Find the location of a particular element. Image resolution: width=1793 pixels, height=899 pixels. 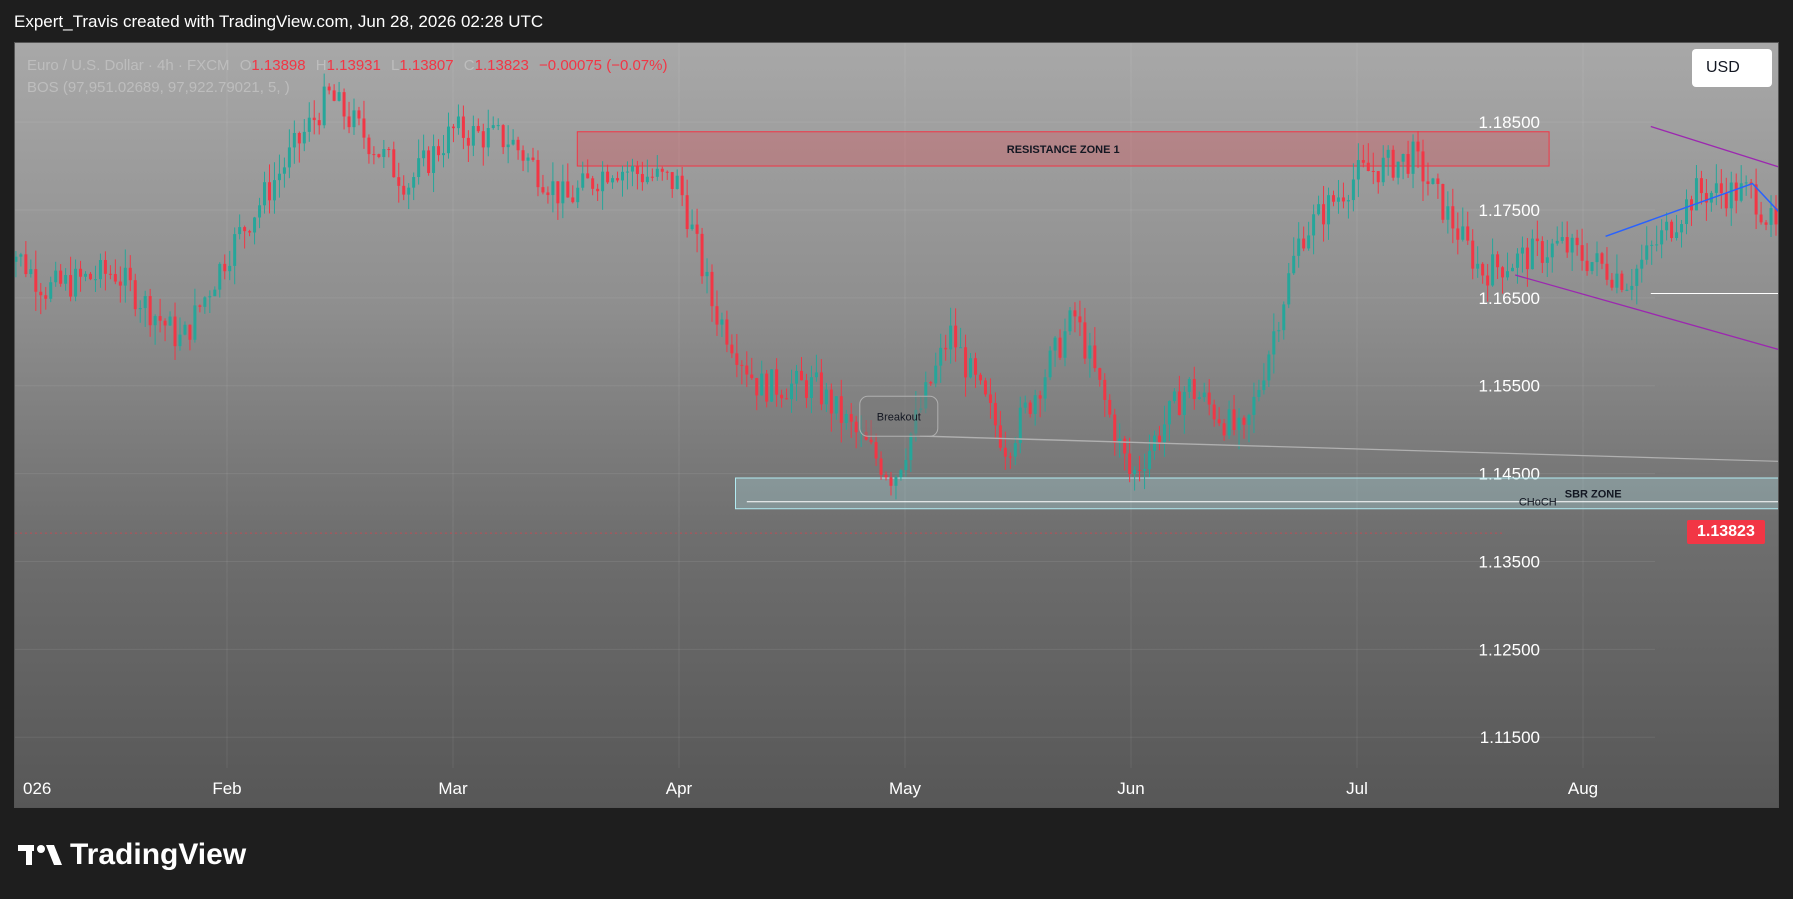

y-tick-label: 1.18500 is located at coordinates (1509, 122).